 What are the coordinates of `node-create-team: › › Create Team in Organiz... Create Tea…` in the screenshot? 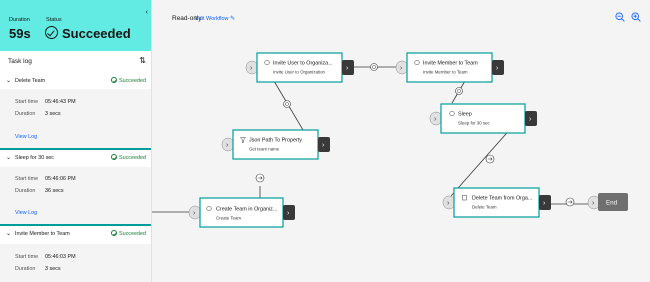 It's located at (241, 212).